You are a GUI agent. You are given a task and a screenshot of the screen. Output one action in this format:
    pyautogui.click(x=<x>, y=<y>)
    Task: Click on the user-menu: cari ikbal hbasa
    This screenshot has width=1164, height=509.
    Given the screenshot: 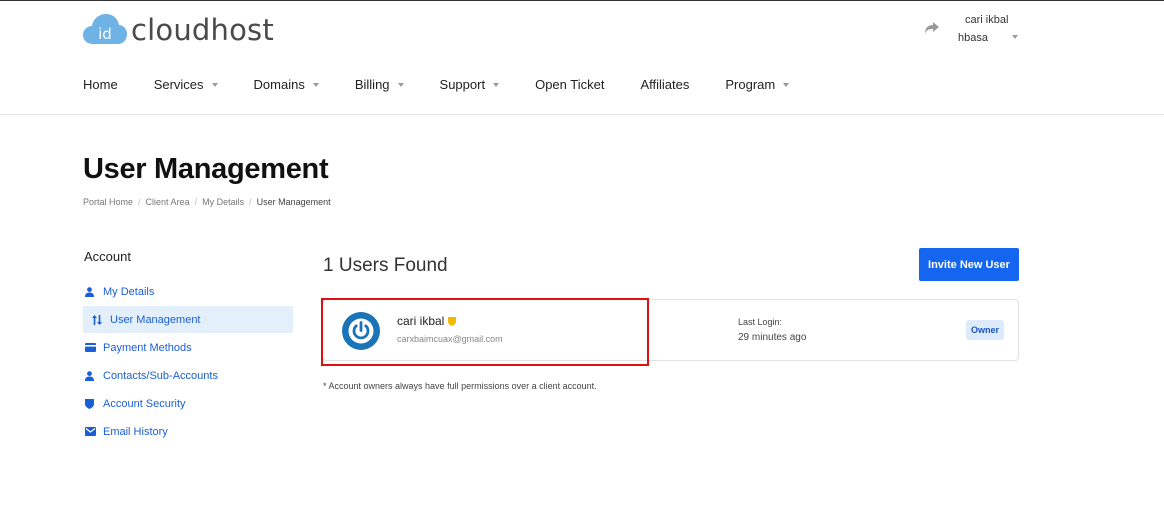 What is the action you would take?
    pyautogui.click(x=974, y=31)
    